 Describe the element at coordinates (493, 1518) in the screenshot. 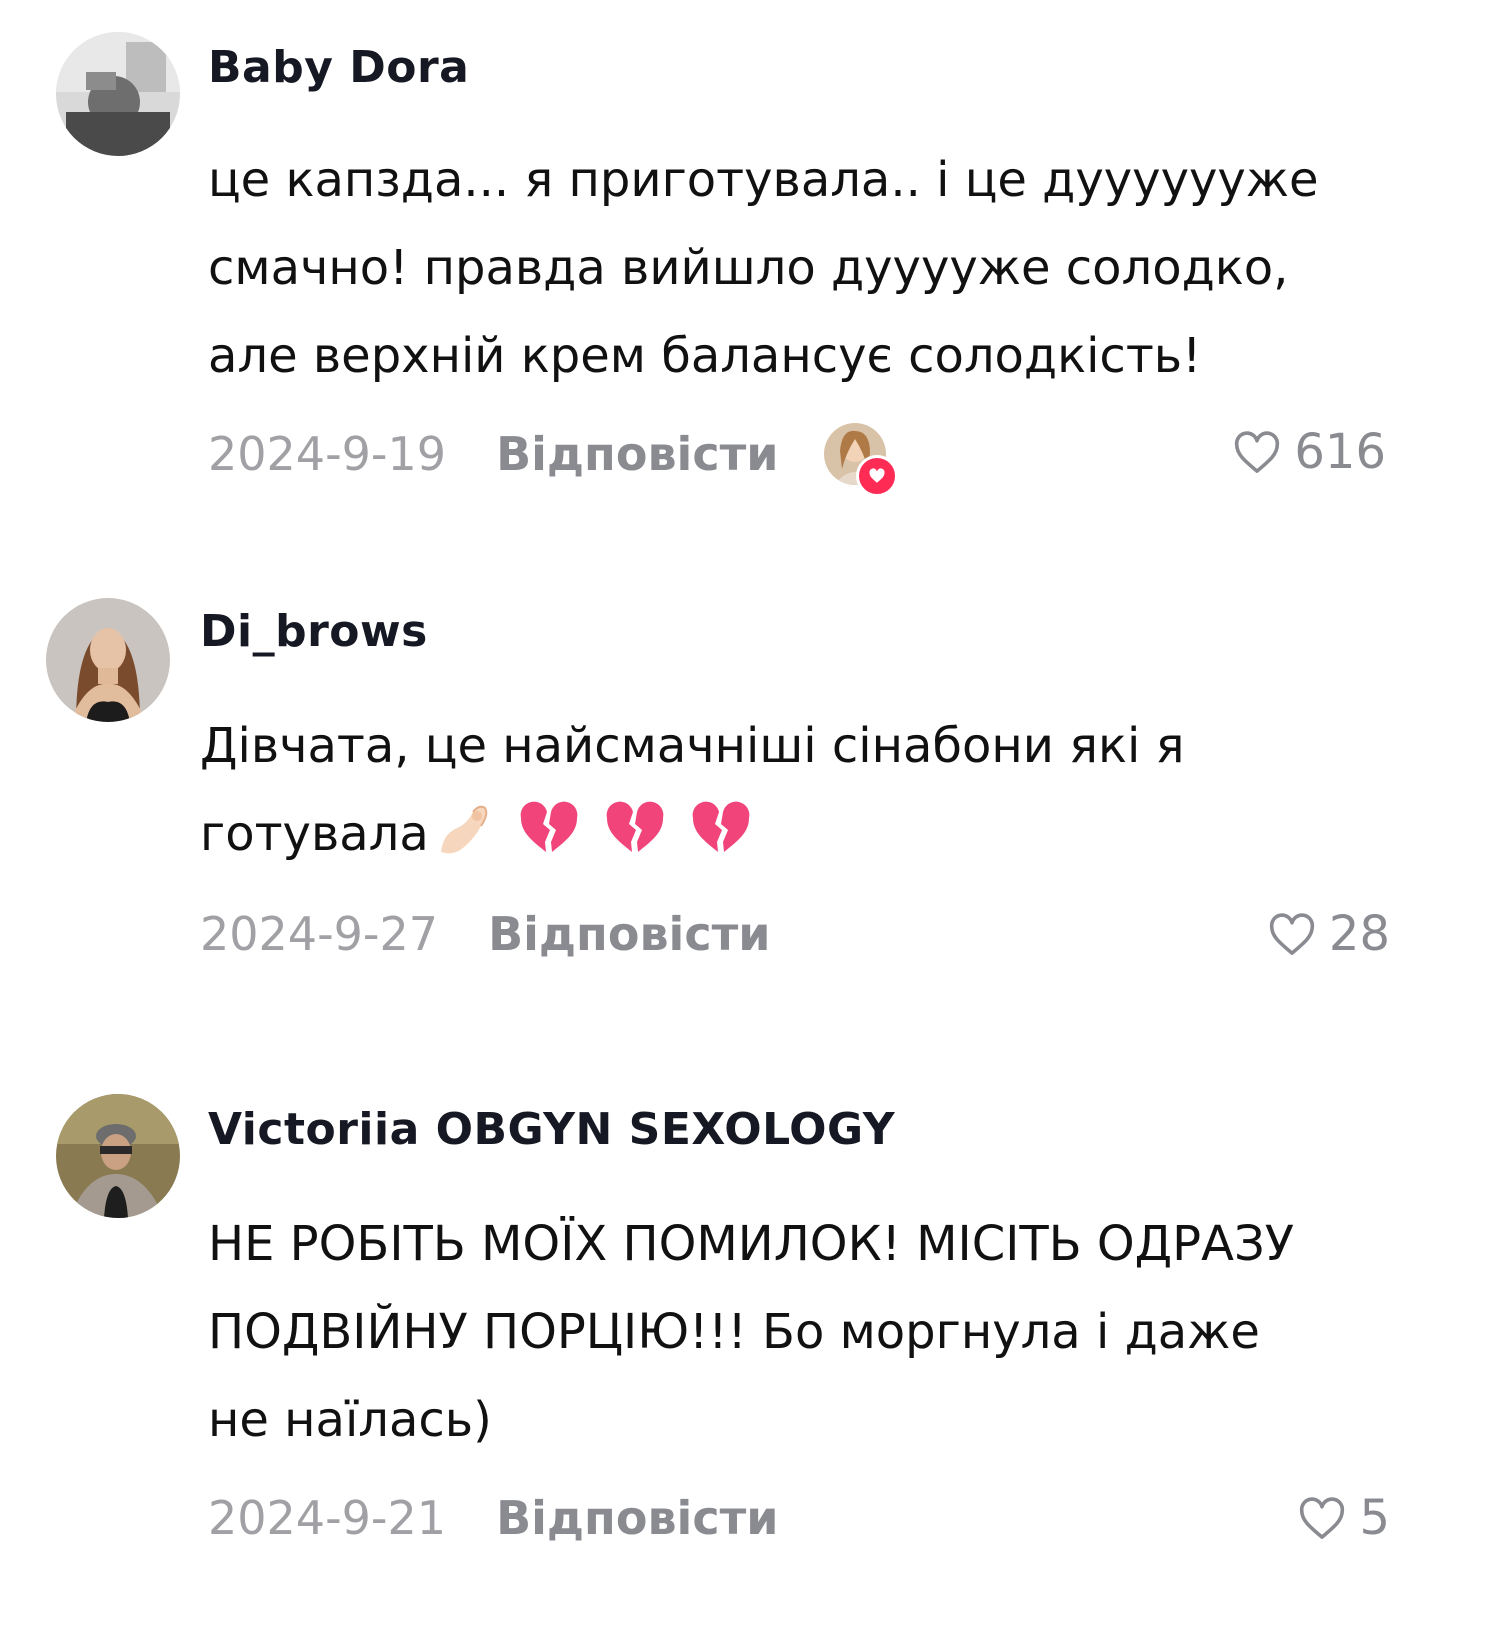

I see `comment-meta: 2024-9-21 Відповісти` at that location.